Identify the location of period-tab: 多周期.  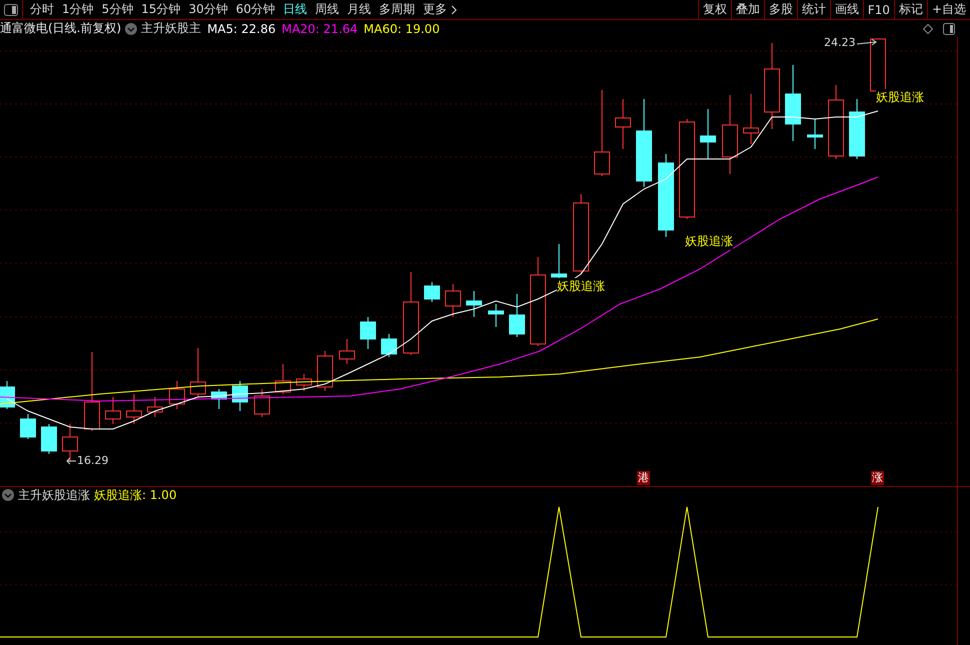
(397, 9).